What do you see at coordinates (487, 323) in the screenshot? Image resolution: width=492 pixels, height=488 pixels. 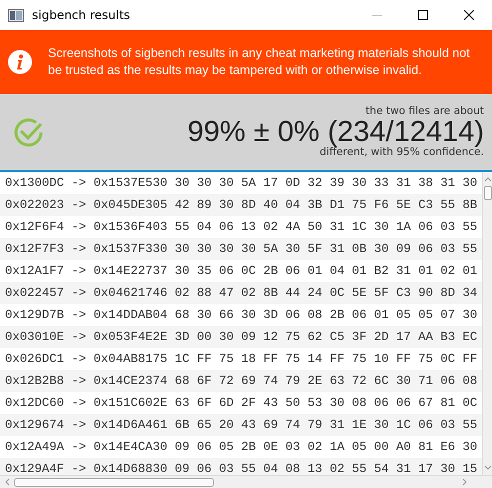 I see `vertical-scrollbar` at bounding box center [487, 323].